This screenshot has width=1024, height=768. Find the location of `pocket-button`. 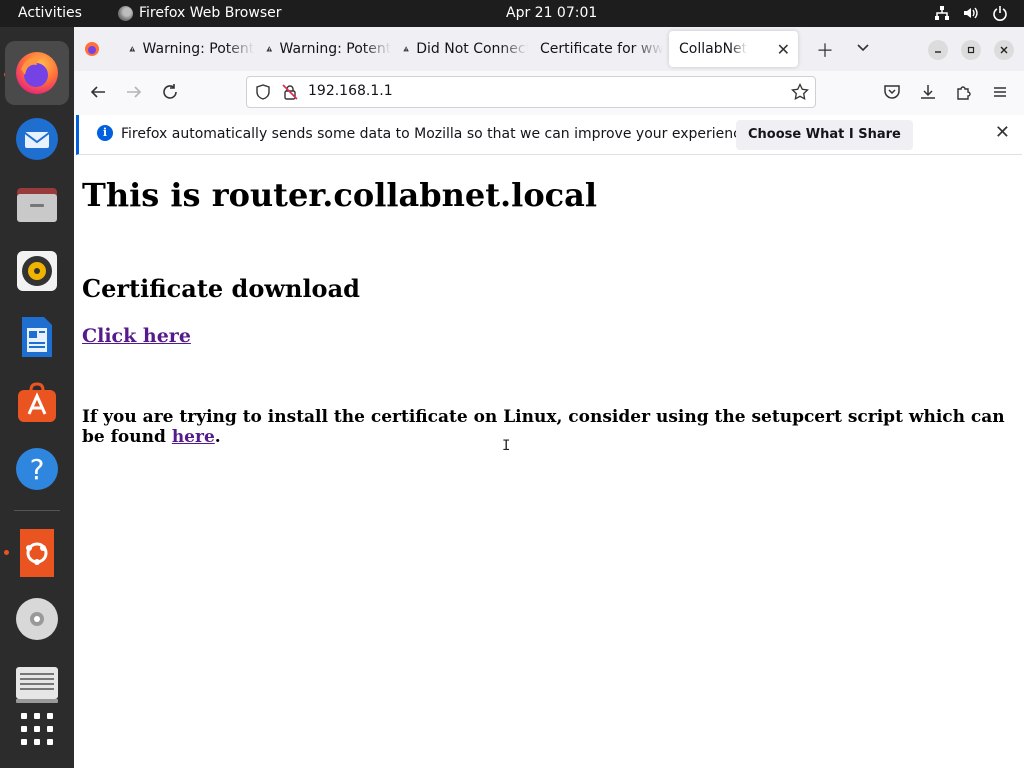

pocket-button is located at coordinates (892, 94).